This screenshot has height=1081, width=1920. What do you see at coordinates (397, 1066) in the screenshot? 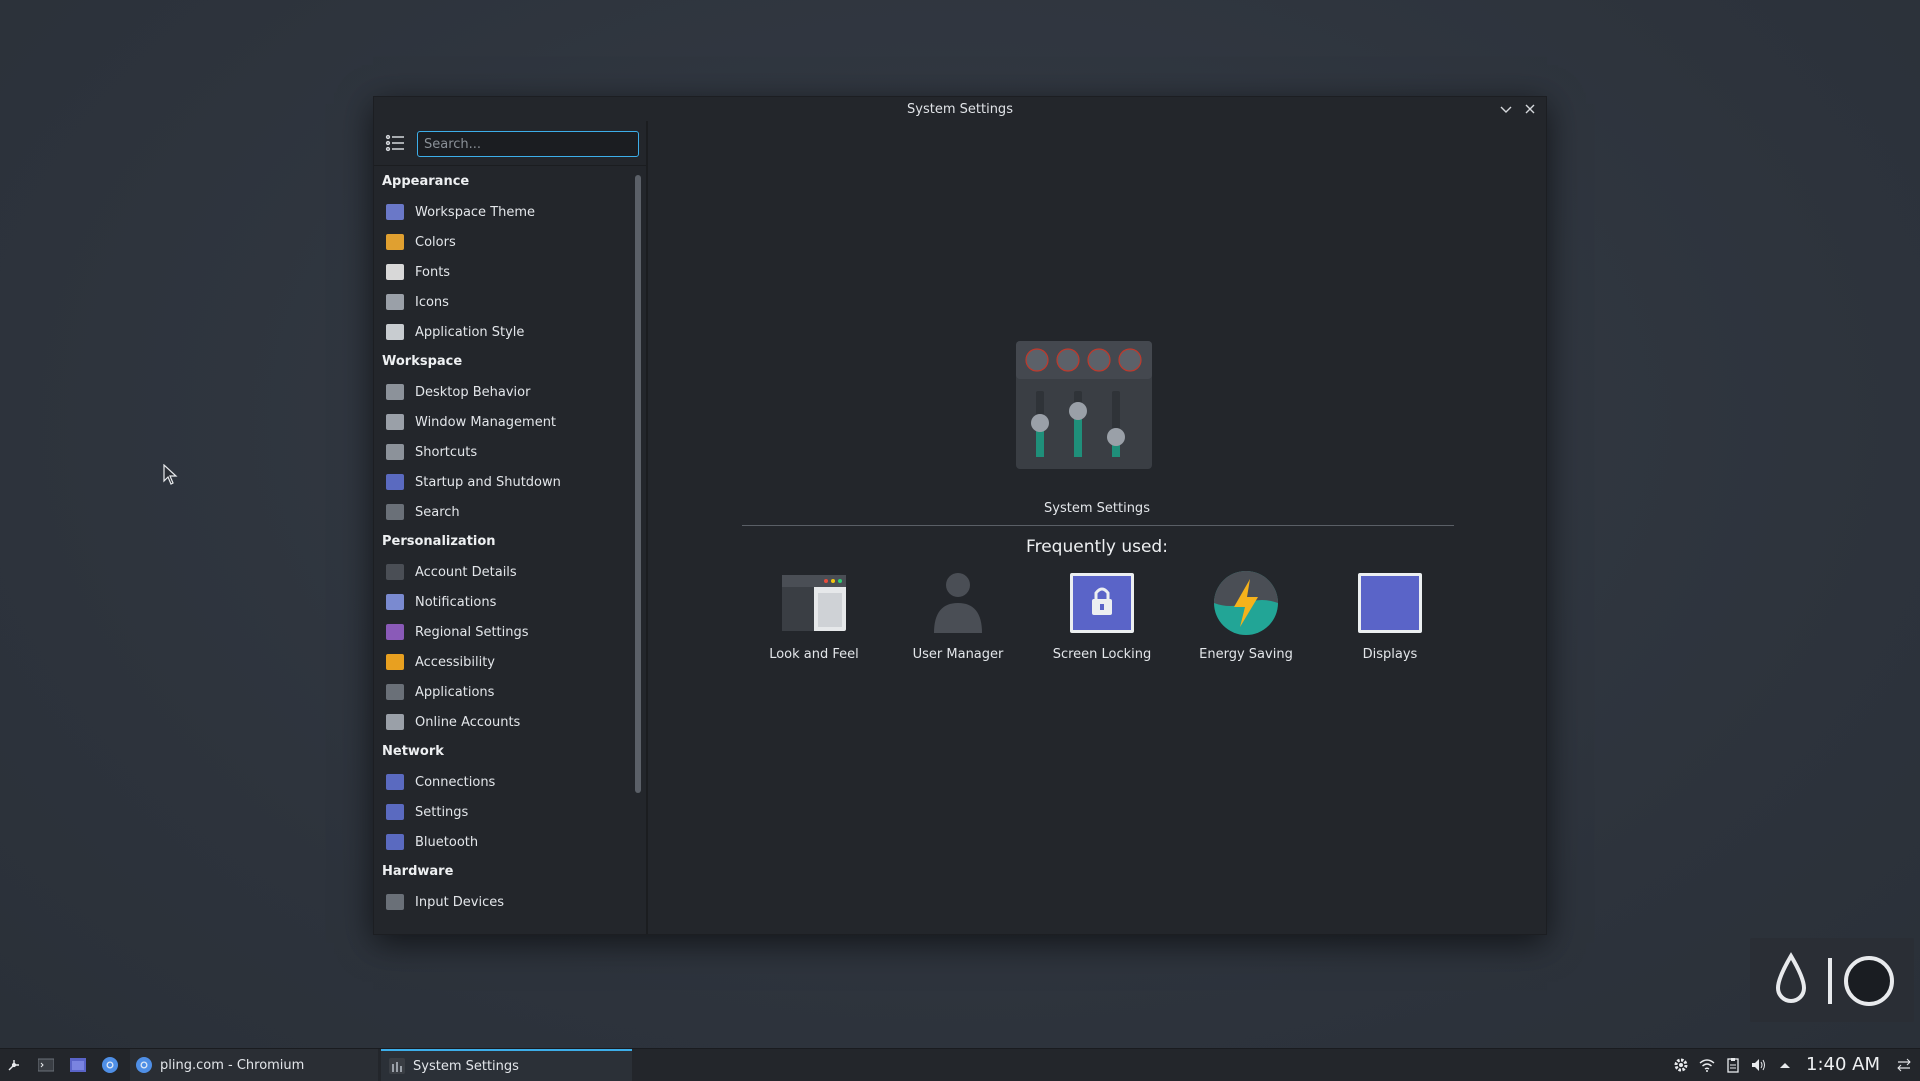
I see `system-settings-icon` at bounding box center [397, 1066].